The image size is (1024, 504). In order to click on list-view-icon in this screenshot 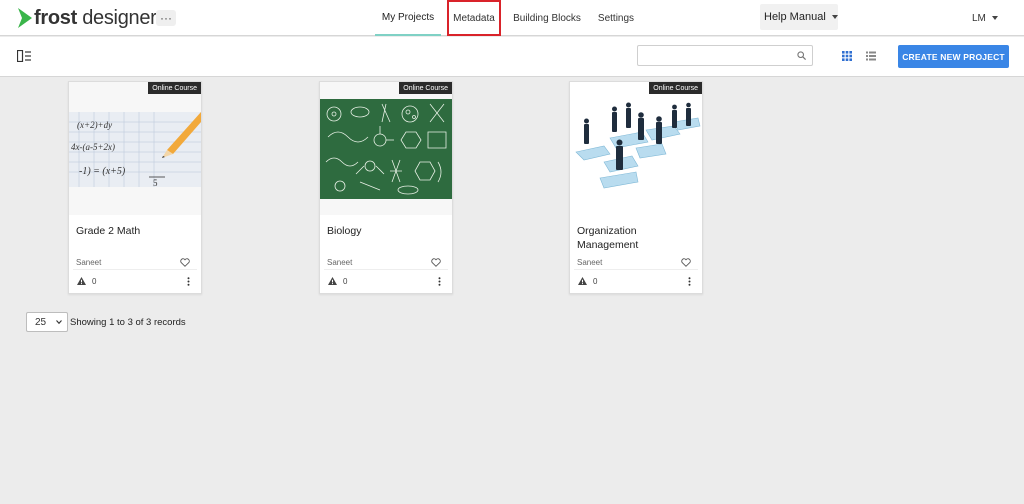, I will do `click(871, 56)`.